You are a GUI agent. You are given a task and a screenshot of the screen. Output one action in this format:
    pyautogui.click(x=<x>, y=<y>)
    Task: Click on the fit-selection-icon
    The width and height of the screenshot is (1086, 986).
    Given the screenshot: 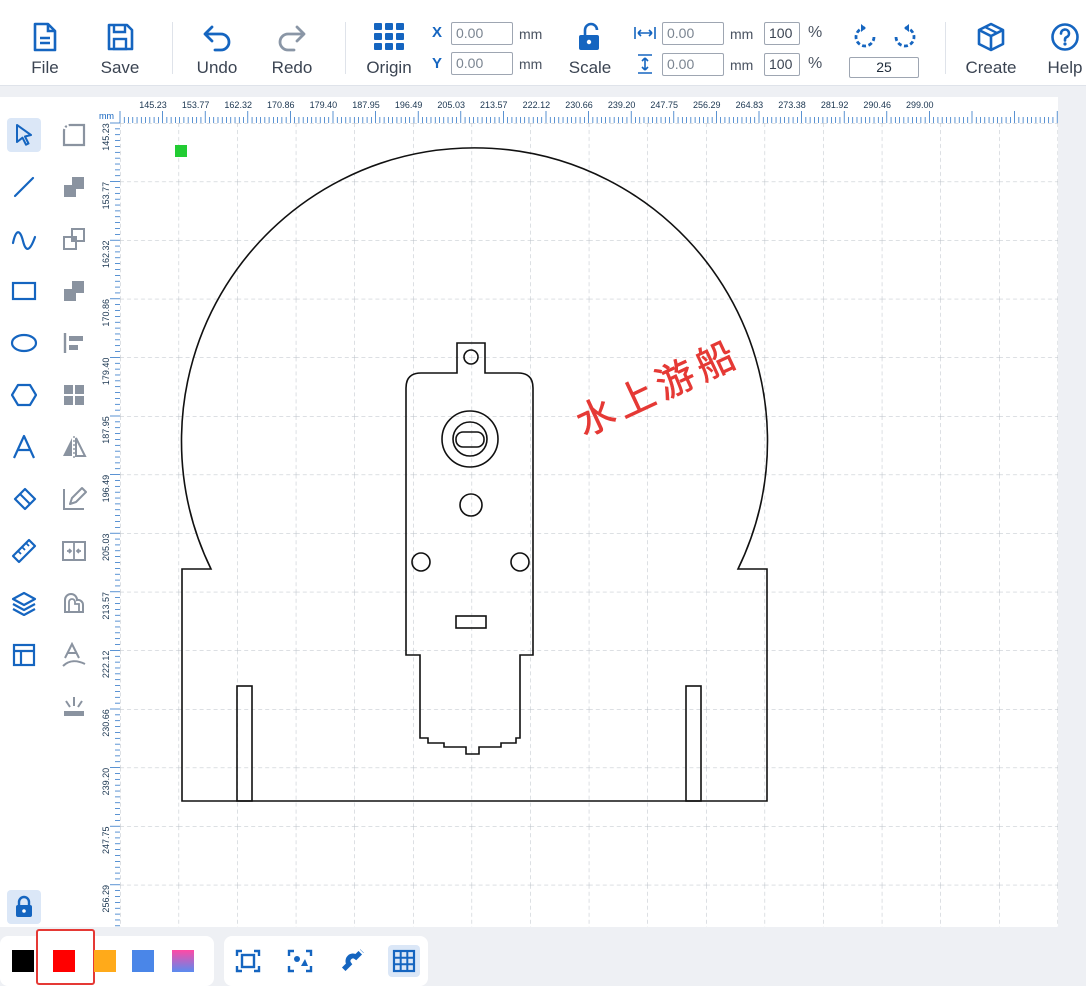 What is the action you would take?
    pyautogui.click(x=300, y=961)
    